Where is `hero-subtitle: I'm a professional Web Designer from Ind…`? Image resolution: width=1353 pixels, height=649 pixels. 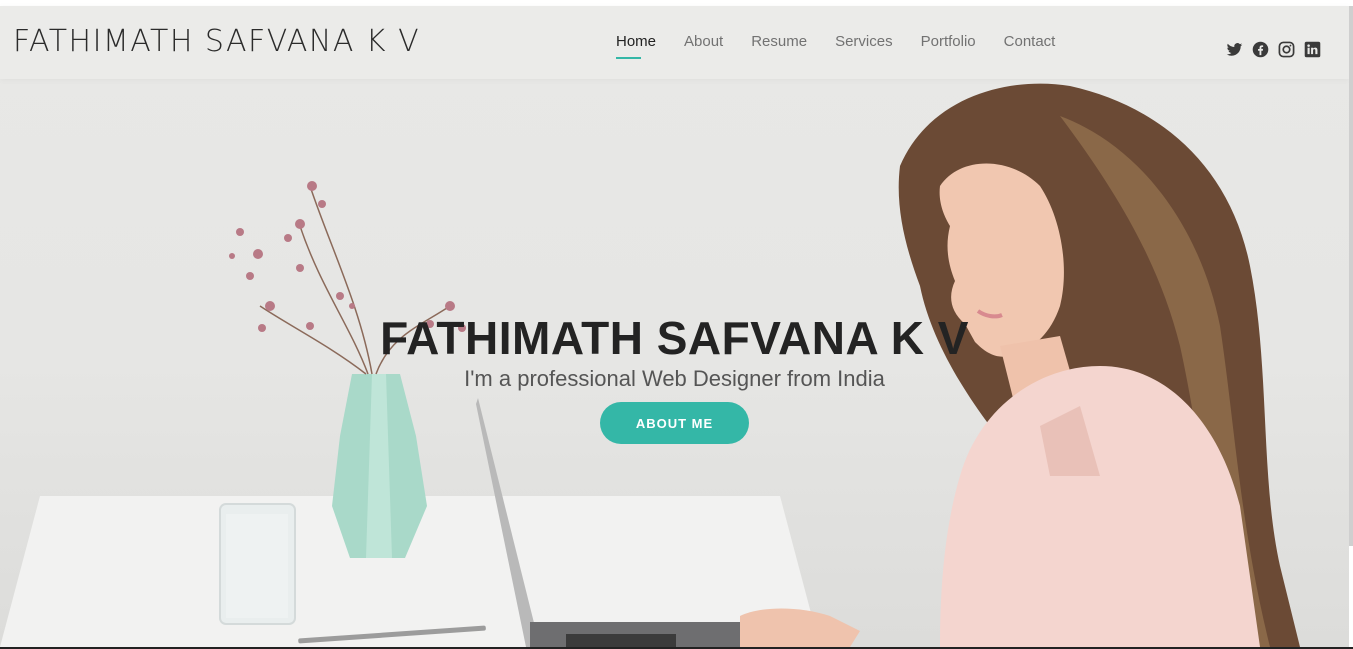
hero-subtitle: I'm a professional Web Designer from Ind… is located at coordinates (674, 378).